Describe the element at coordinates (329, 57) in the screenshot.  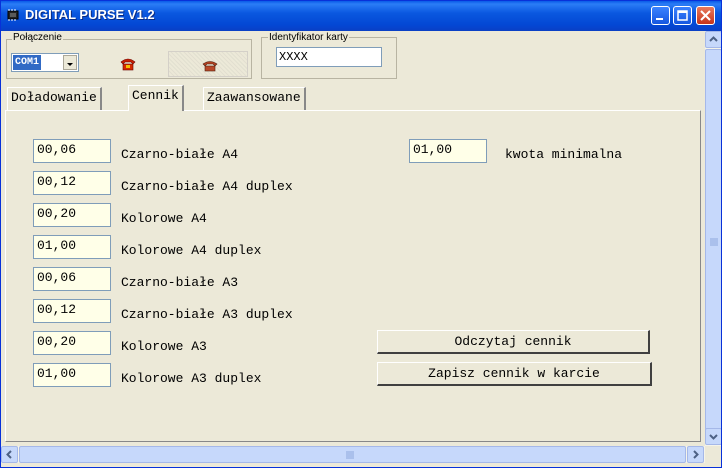
I see `card-id-field: XXXX` at that location.